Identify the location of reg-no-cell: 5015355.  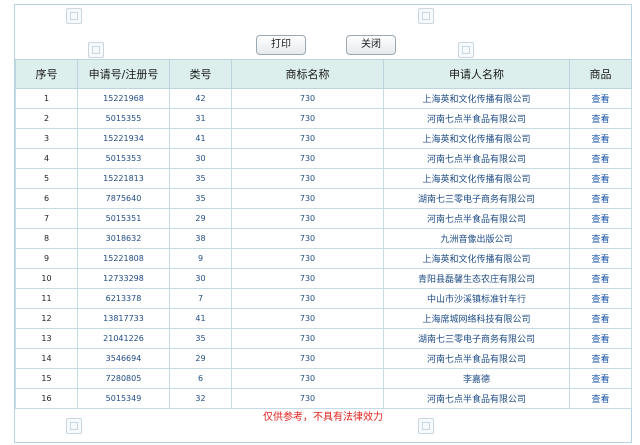
(123, 118).